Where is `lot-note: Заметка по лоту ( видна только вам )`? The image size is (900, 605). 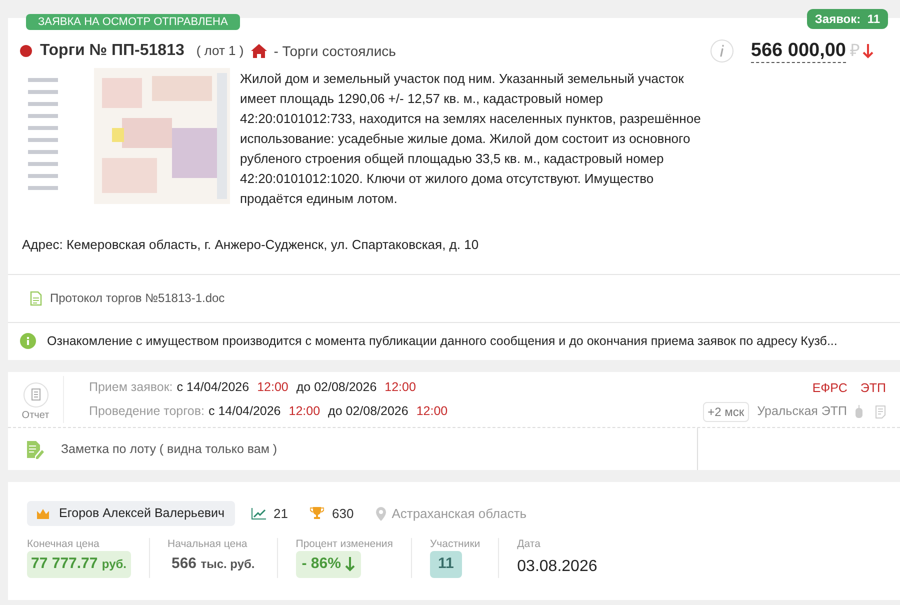
lot-note: Заметка по лоту ( видна только вам ) is located at coordinates (169, 449).